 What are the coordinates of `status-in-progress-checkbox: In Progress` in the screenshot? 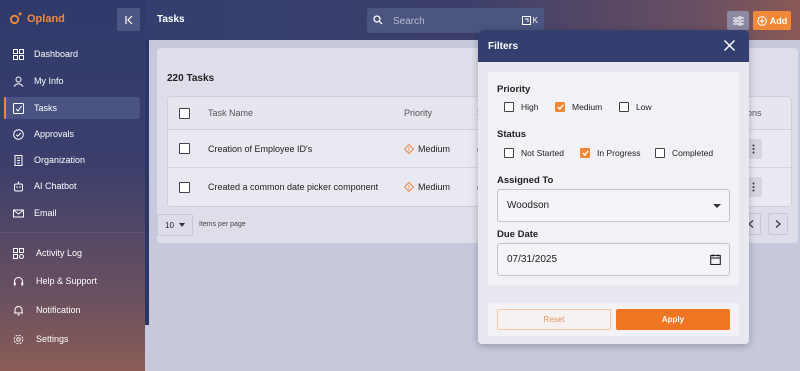 It's located at (610, 153).